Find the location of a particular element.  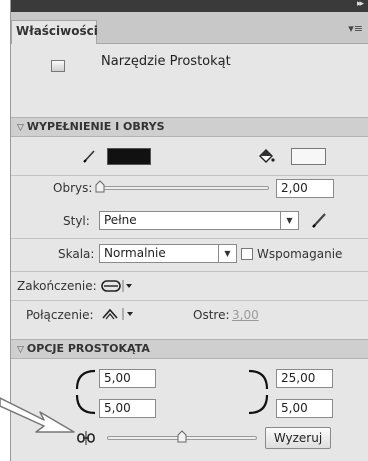

miter-label: Ostre: is located at coordinates (211, 315).